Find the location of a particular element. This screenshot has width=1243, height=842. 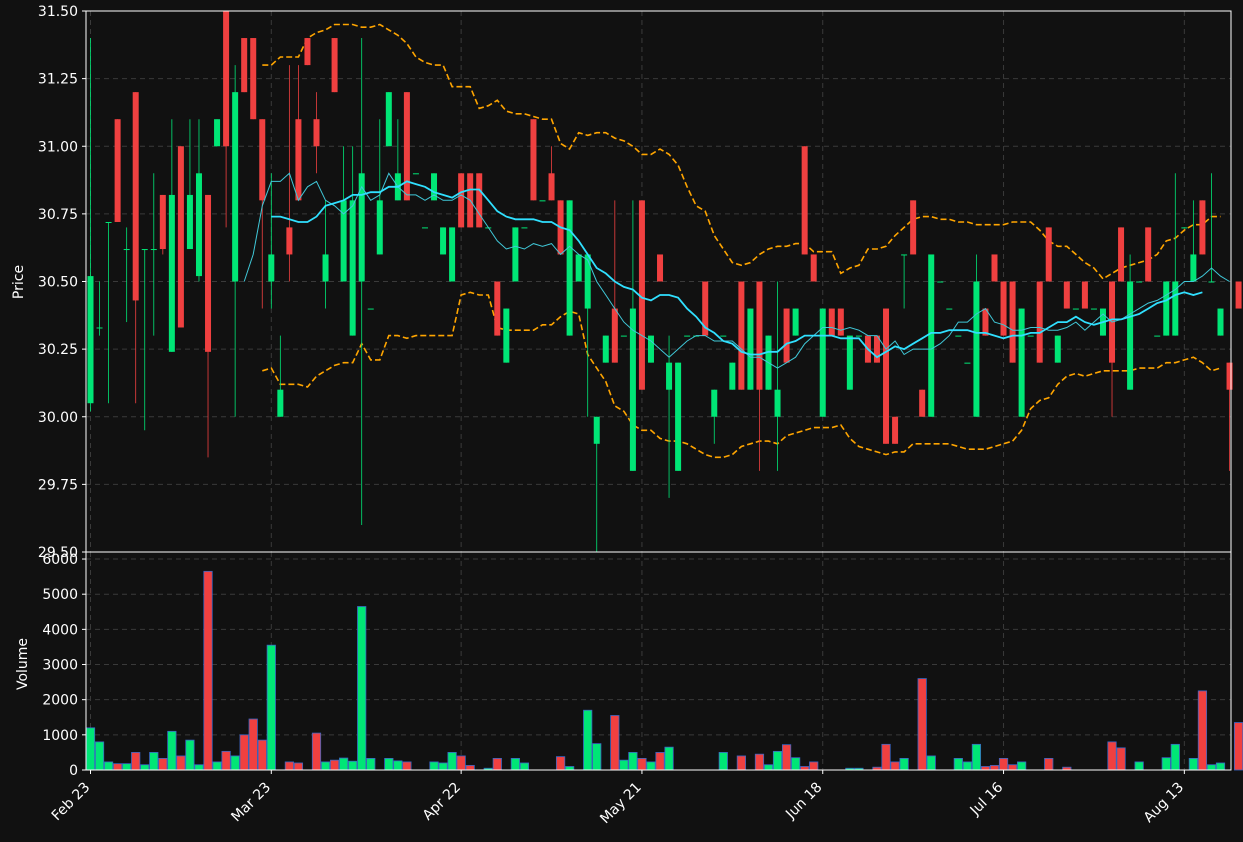

price-tick-label: 29.75 is located at coordinates (58, 485).